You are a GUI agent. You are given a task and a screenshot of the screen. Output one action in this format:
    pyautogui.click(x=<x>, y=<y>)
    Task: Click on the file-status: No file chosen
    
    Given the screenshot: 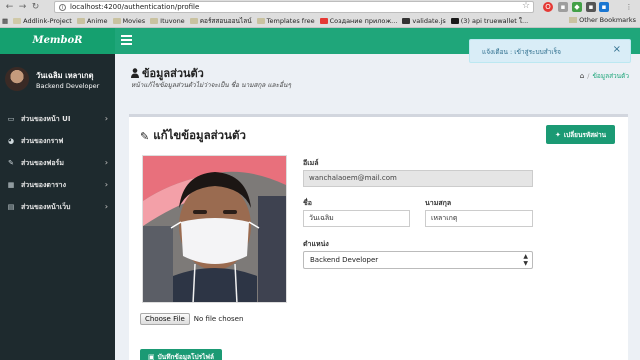 What is the action you would take?
    pyautogui.click(x=218, y=319)
    